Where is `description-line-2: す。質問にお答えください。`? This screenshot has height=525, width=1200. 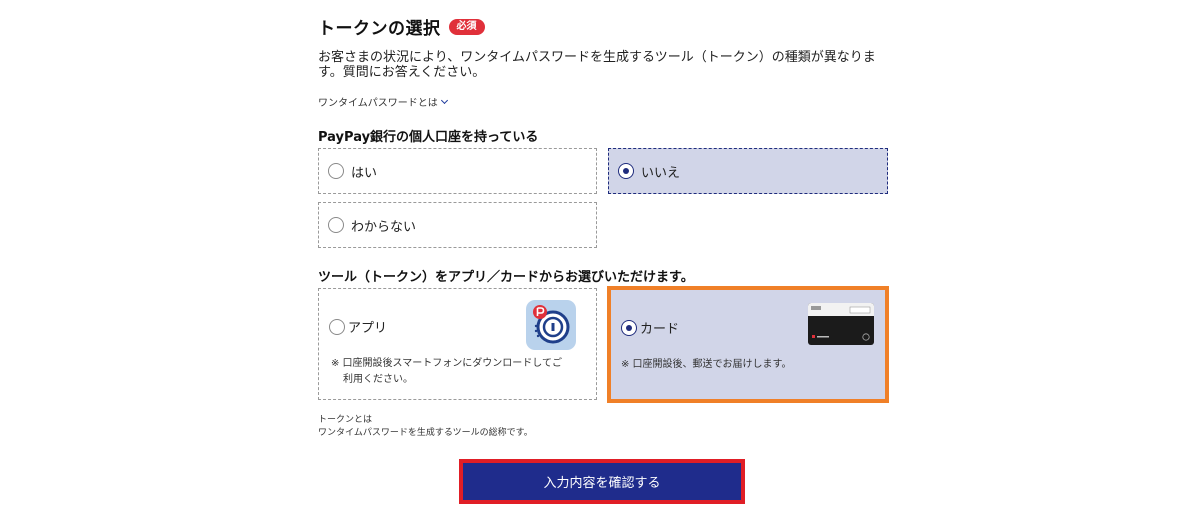 description-line-2: す。質問にお答えください。 is located at coordinates (402, 72).